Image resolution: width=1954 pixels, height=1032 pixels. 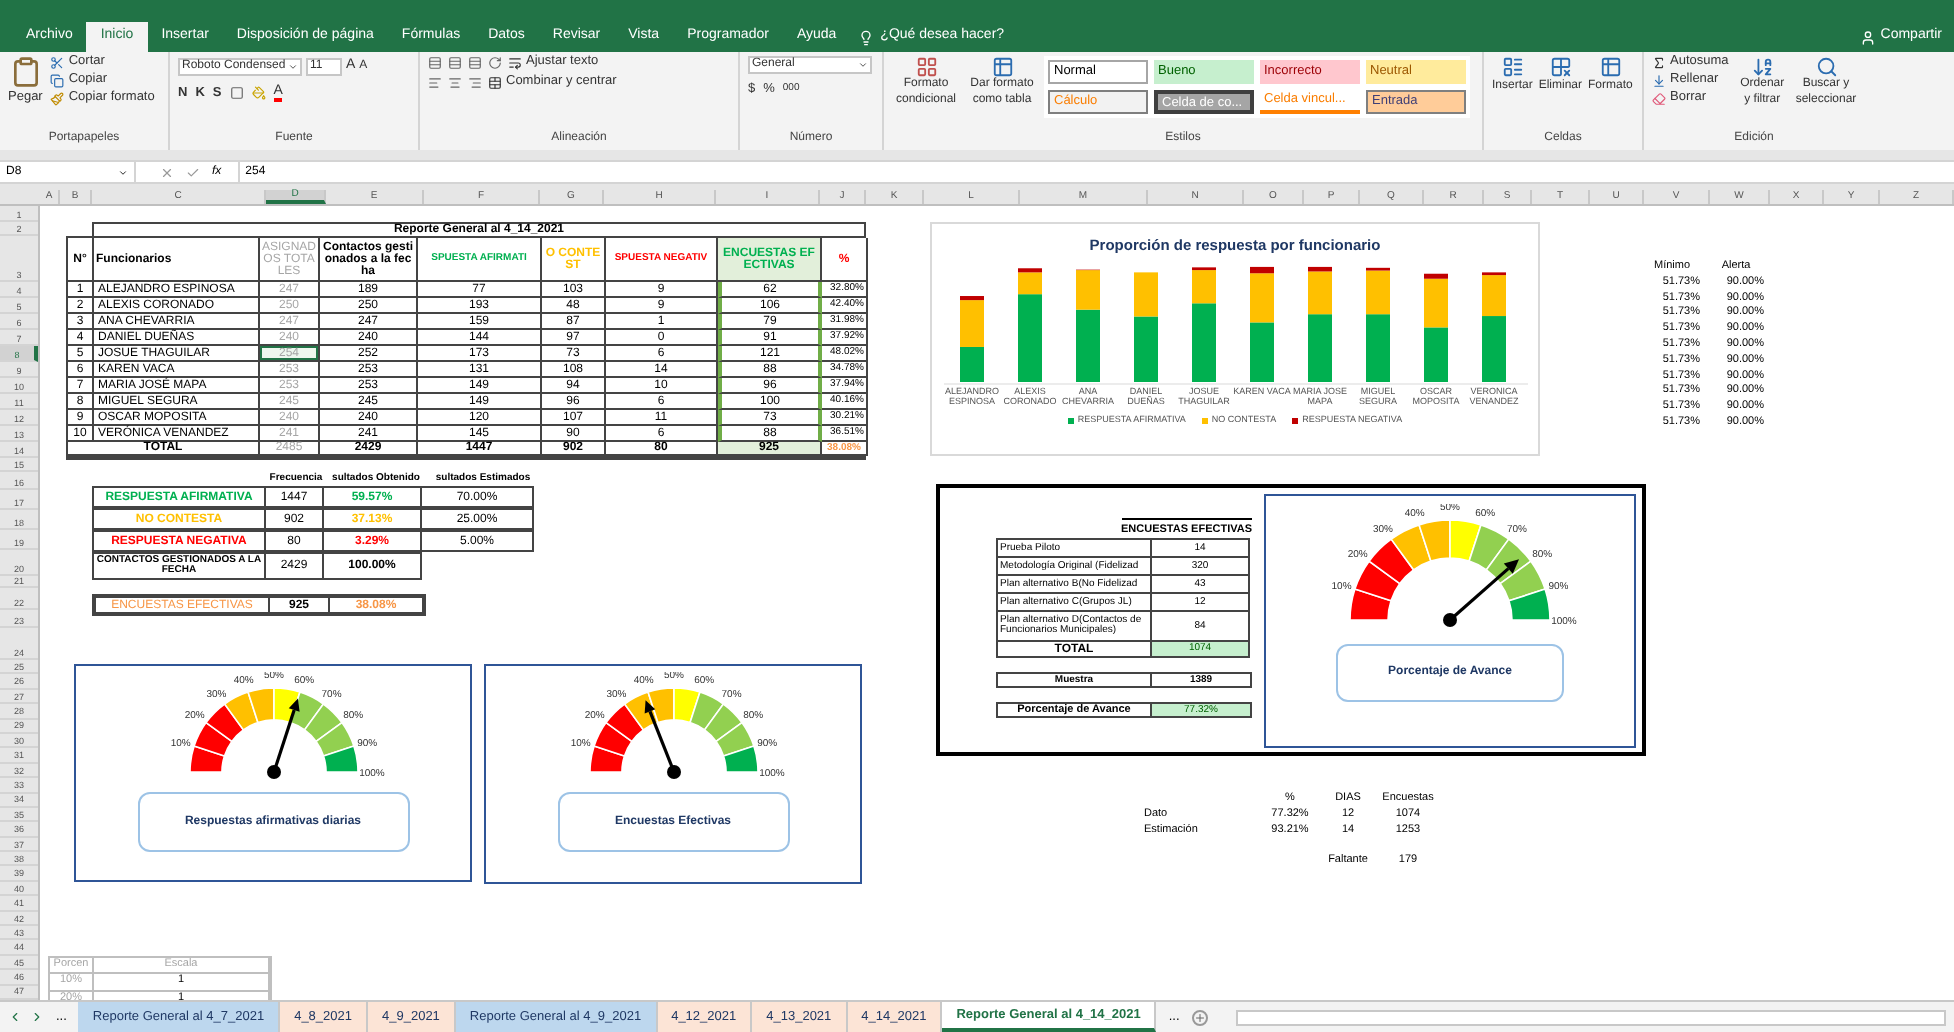 I want to click on horizontal-scrollbar, so click(x=1590, y=1017).